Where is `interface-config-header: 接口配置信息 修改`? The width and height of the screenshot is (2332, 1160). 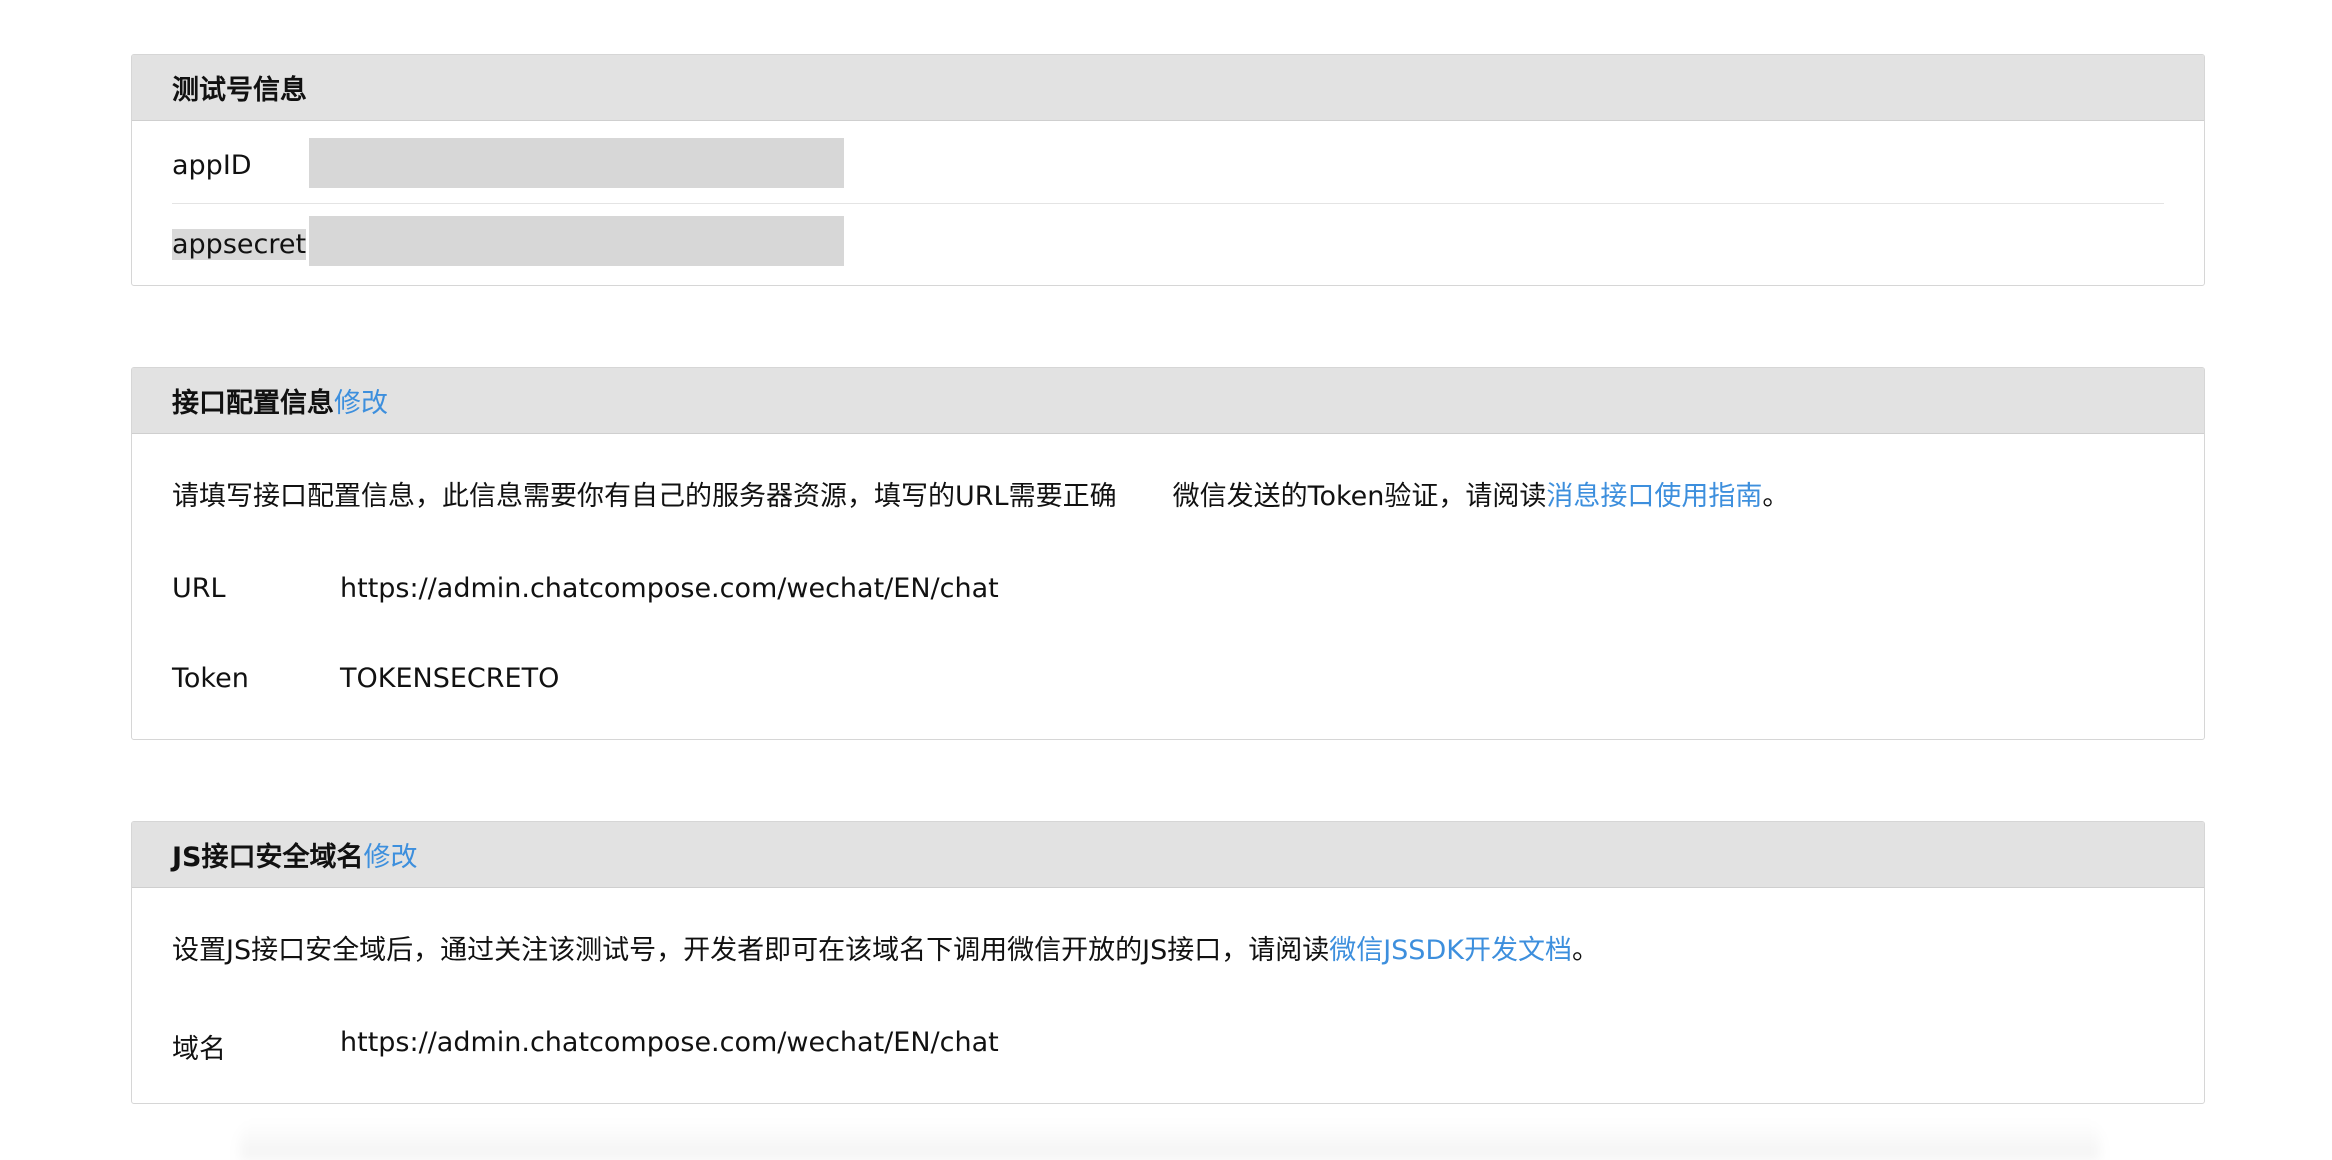
interface-config-header: 接口配置信息 修改 is located at coordinates (1168, 401).